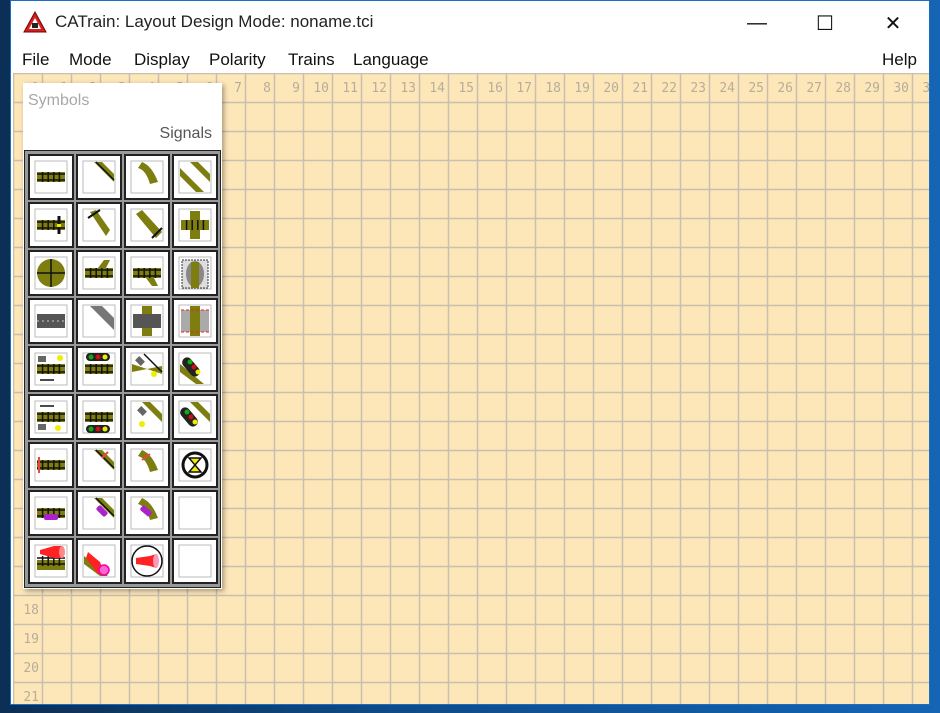  What do you see at coordinates (195, 465) in the screenshot?
I see `symbol-timer` at bounding box center [195, 465].